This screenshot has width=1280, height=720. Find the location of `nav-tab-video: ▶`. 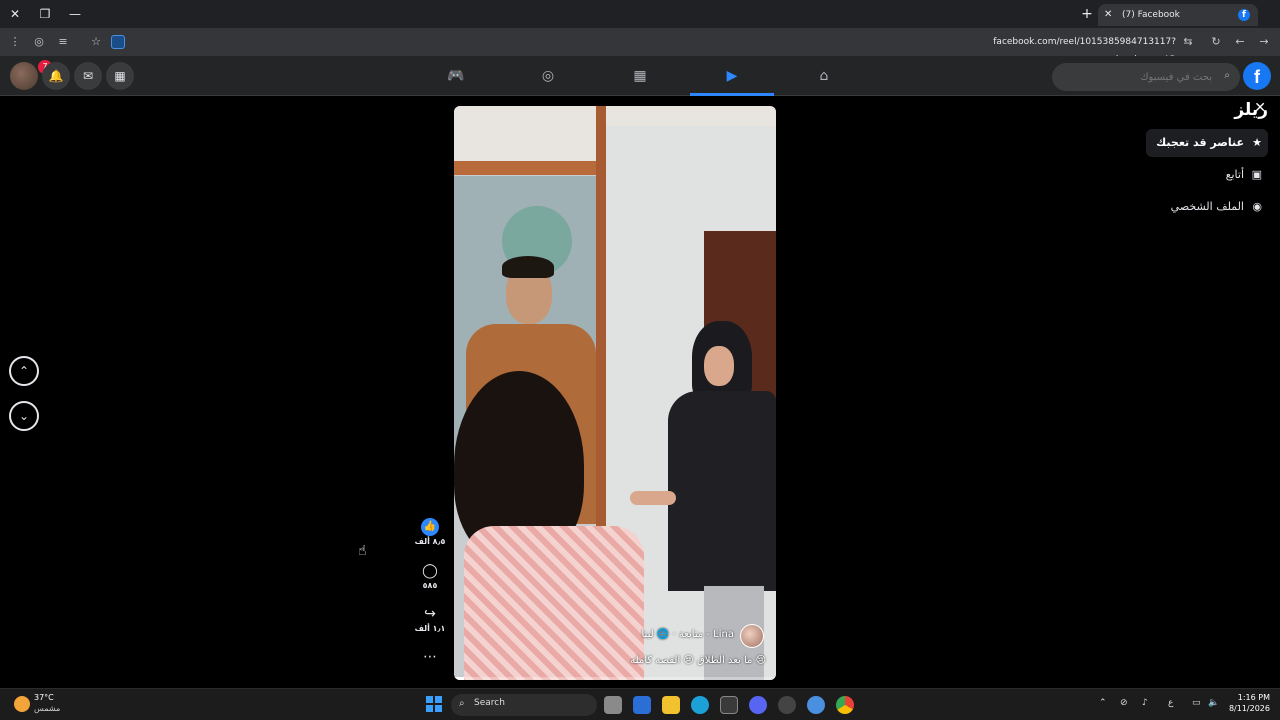

nav-tab-video: ▶ is located at coordinates (732, 76).